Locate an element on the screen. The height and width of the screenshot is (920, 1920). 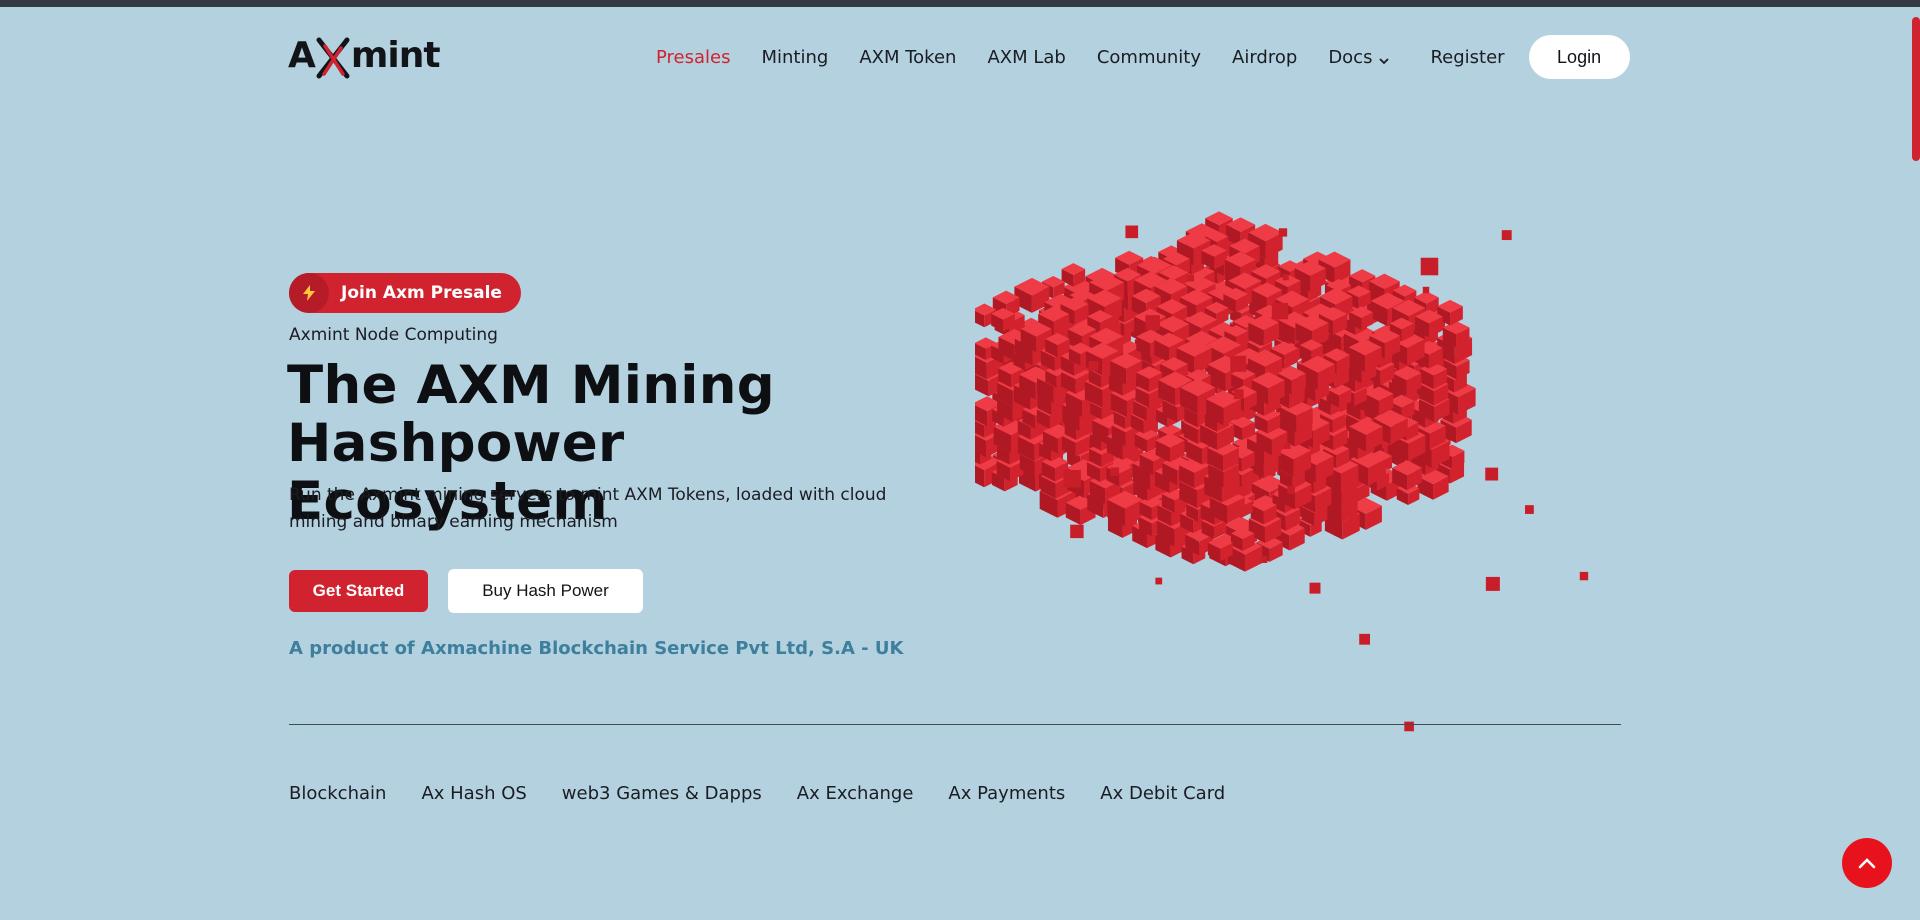
lightning-bolt-icon is located at coordinates (309, 293).